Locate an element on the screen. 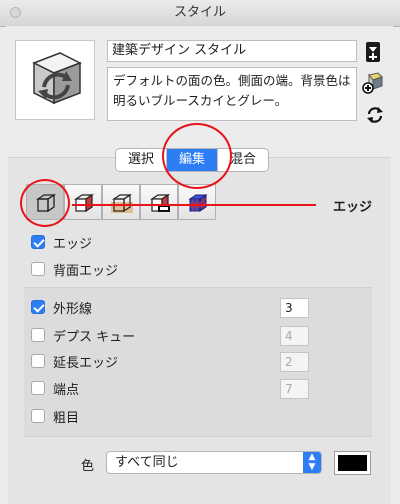 This screenshot has height=504, width=400. close-window-button is located at coordinates (15, 12).